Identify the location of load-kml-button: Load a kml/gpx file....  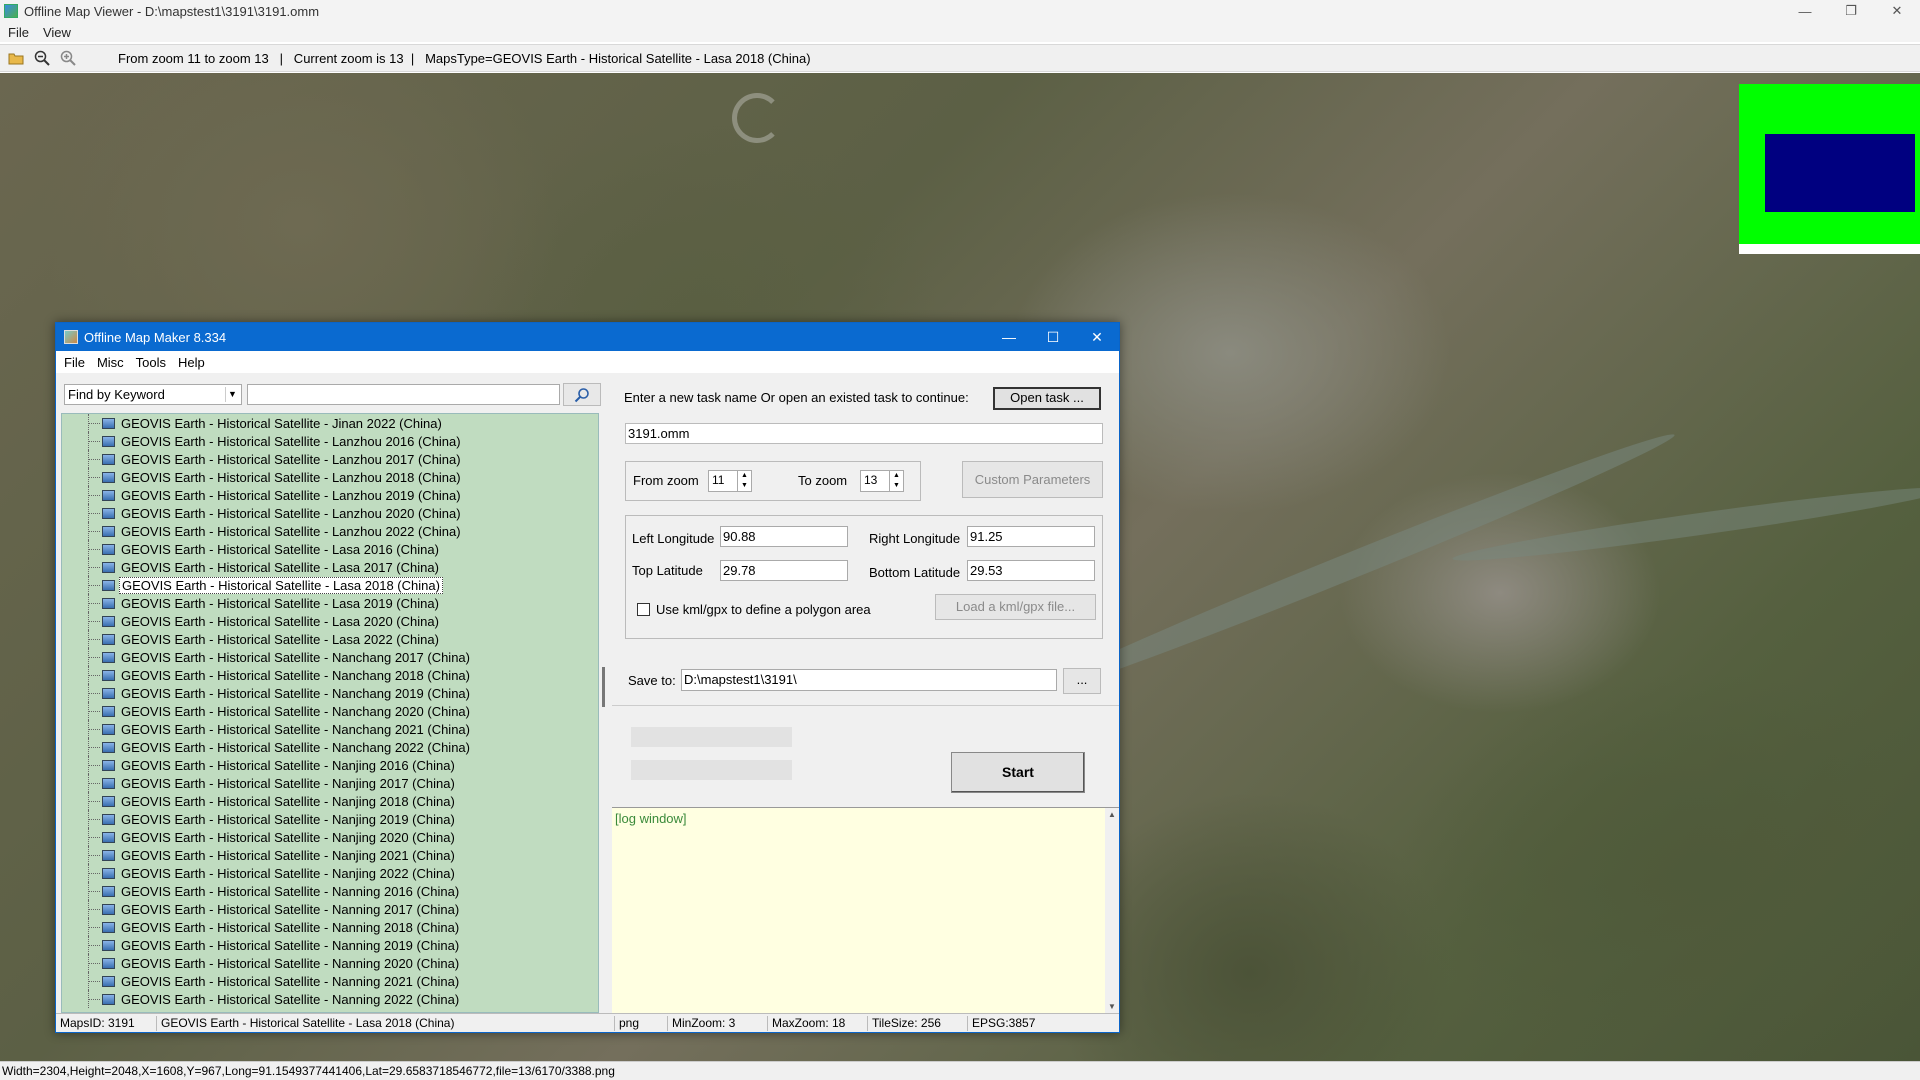
(1015, 607).